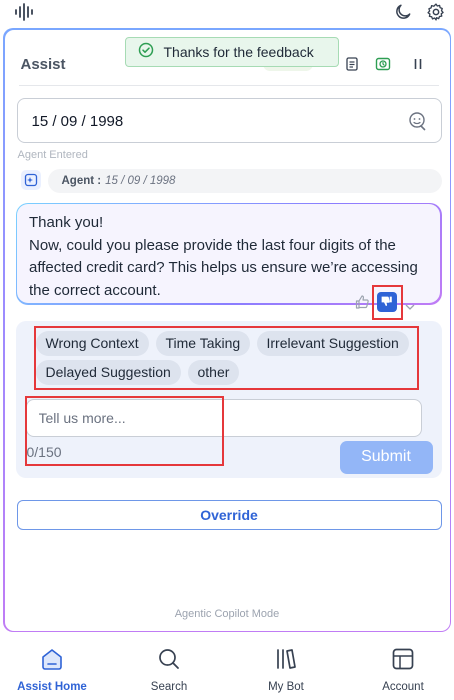  Describe the element at coordinates (403, 687) in the screenshot. I see `nav-label-account: Account` at that location.